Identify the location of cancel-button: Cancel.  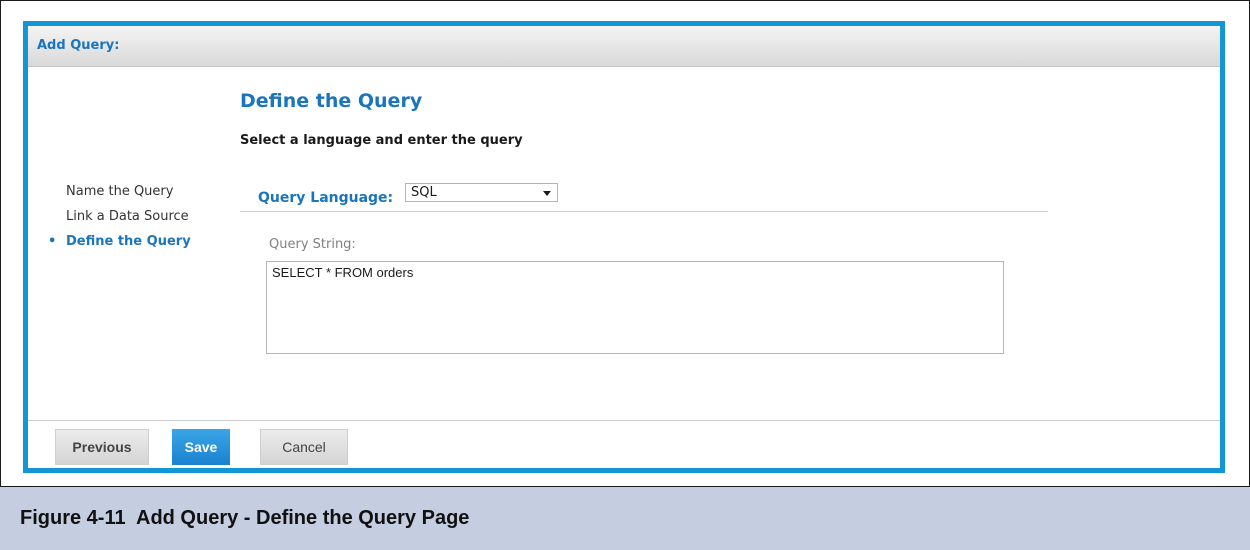
(304, 447).